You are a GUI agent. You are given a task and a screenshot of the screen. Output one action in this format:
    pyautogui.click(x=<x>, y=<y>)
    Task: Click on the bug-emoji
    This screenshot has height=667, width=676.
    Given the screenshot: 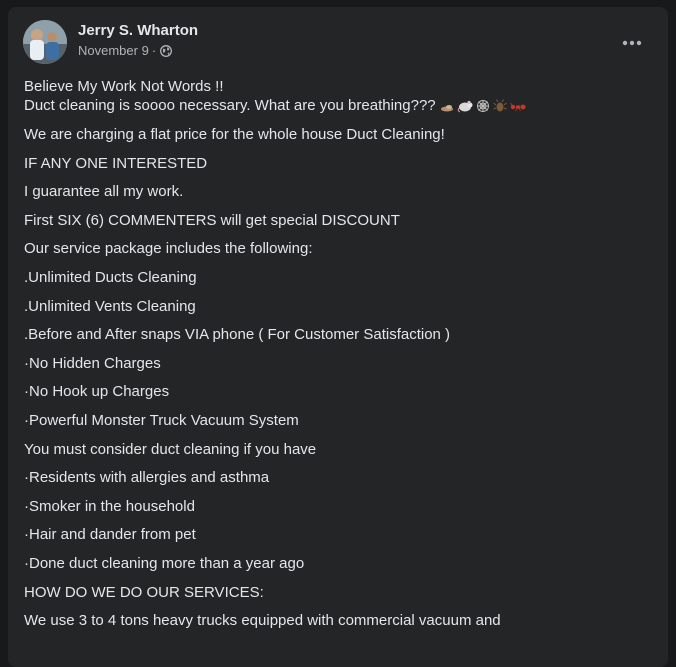 What is the action you would take?
    pyautogui.click(x=499, y=105)
    